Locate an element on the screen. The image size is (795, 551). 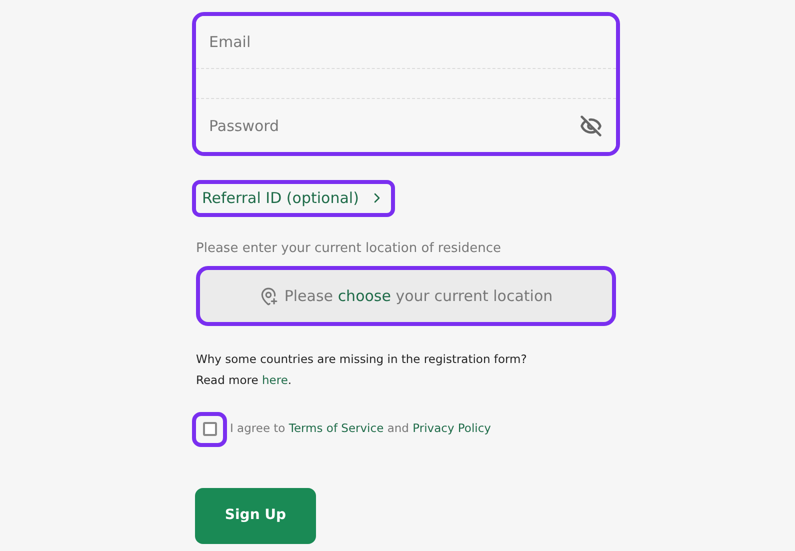
location-label: Please enter your current location of residence is located at coordinates (349, 249).